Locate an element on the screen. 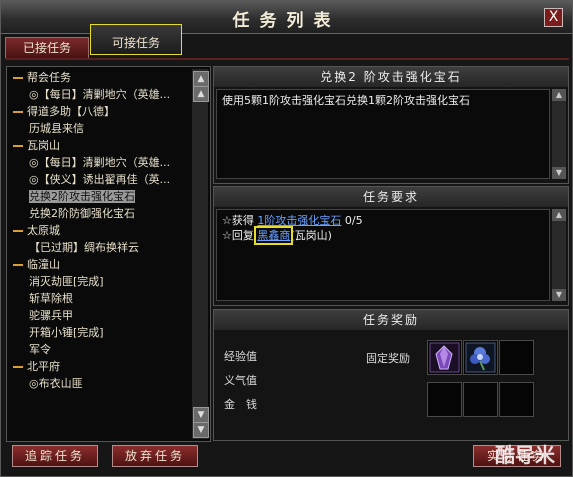  rewards-header: 任务奖励 is located at coordinates (391, 320).